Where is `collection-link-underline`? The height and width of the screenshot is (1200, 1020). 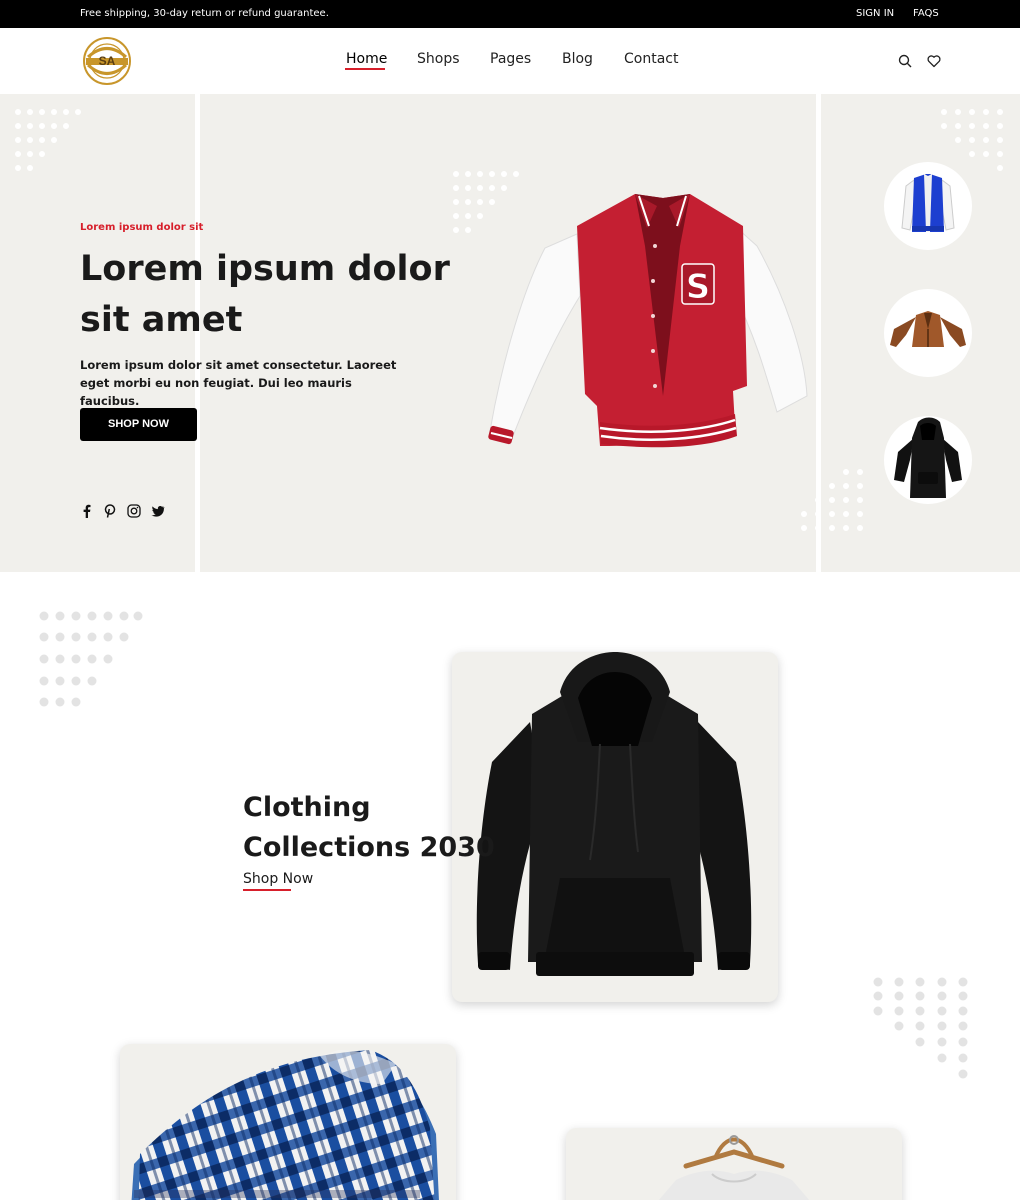
collection-link-underline is located at coordinates (267, 890).